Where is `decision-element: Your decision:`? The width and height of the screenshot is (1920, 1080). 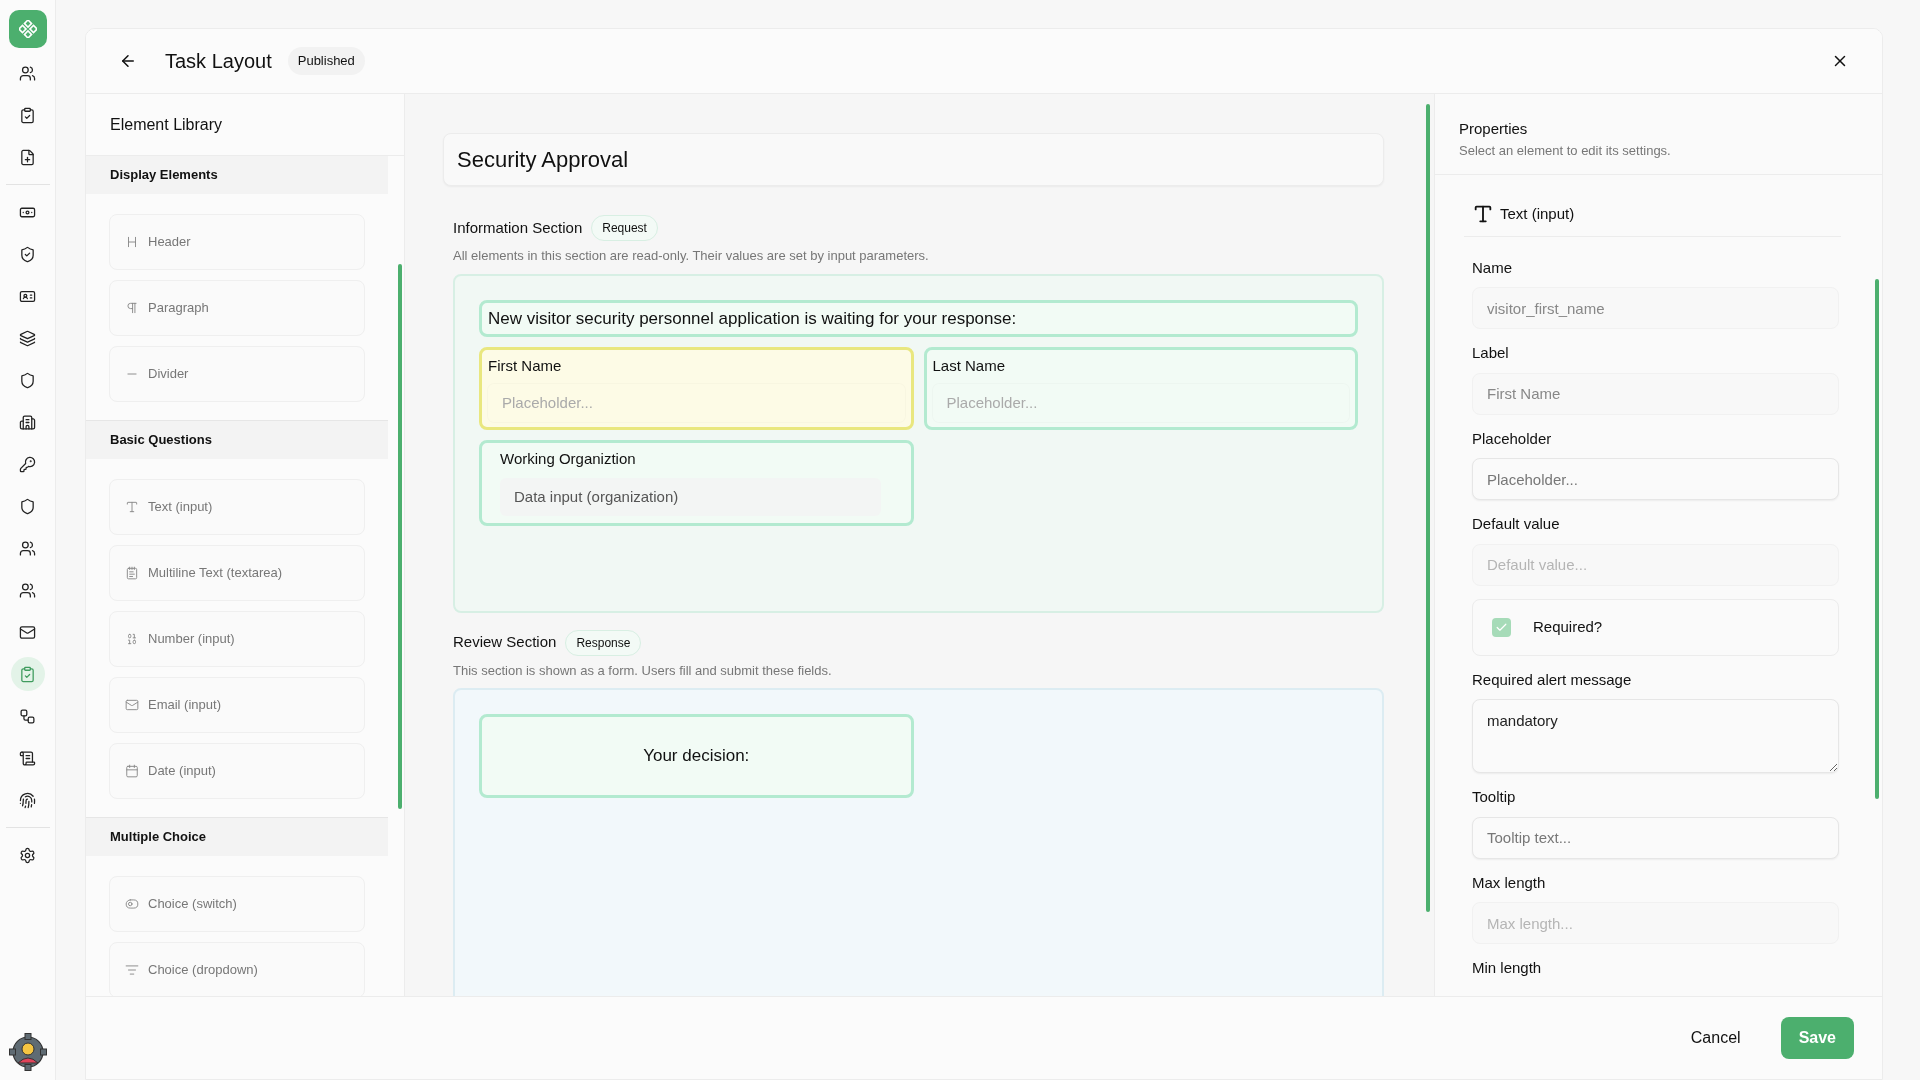 decision-element: Your decision: is located at coordinates (696, 756).